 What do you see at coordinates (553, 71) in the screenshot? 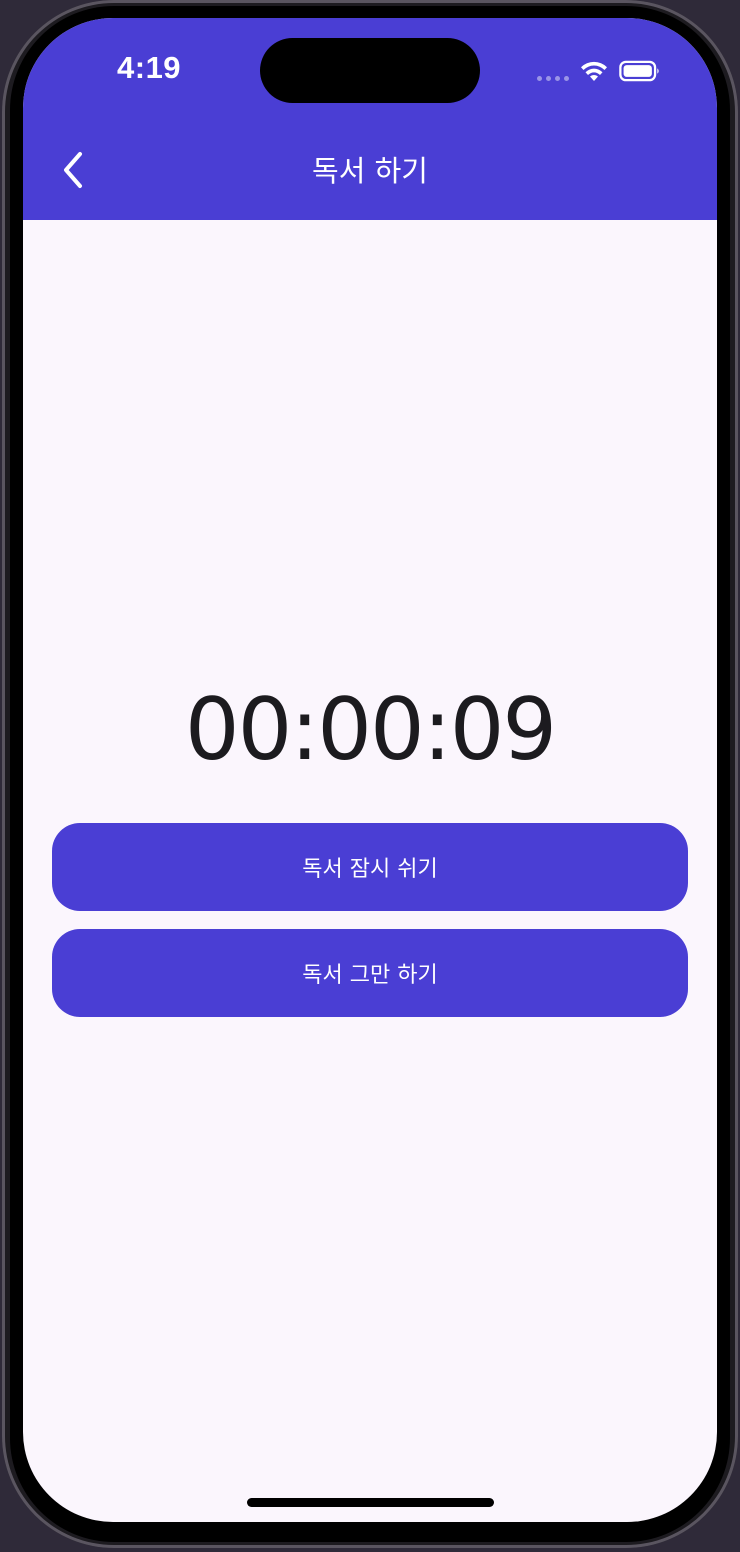
I see `cellular-signal-icon` at bounding box center [553, 71].